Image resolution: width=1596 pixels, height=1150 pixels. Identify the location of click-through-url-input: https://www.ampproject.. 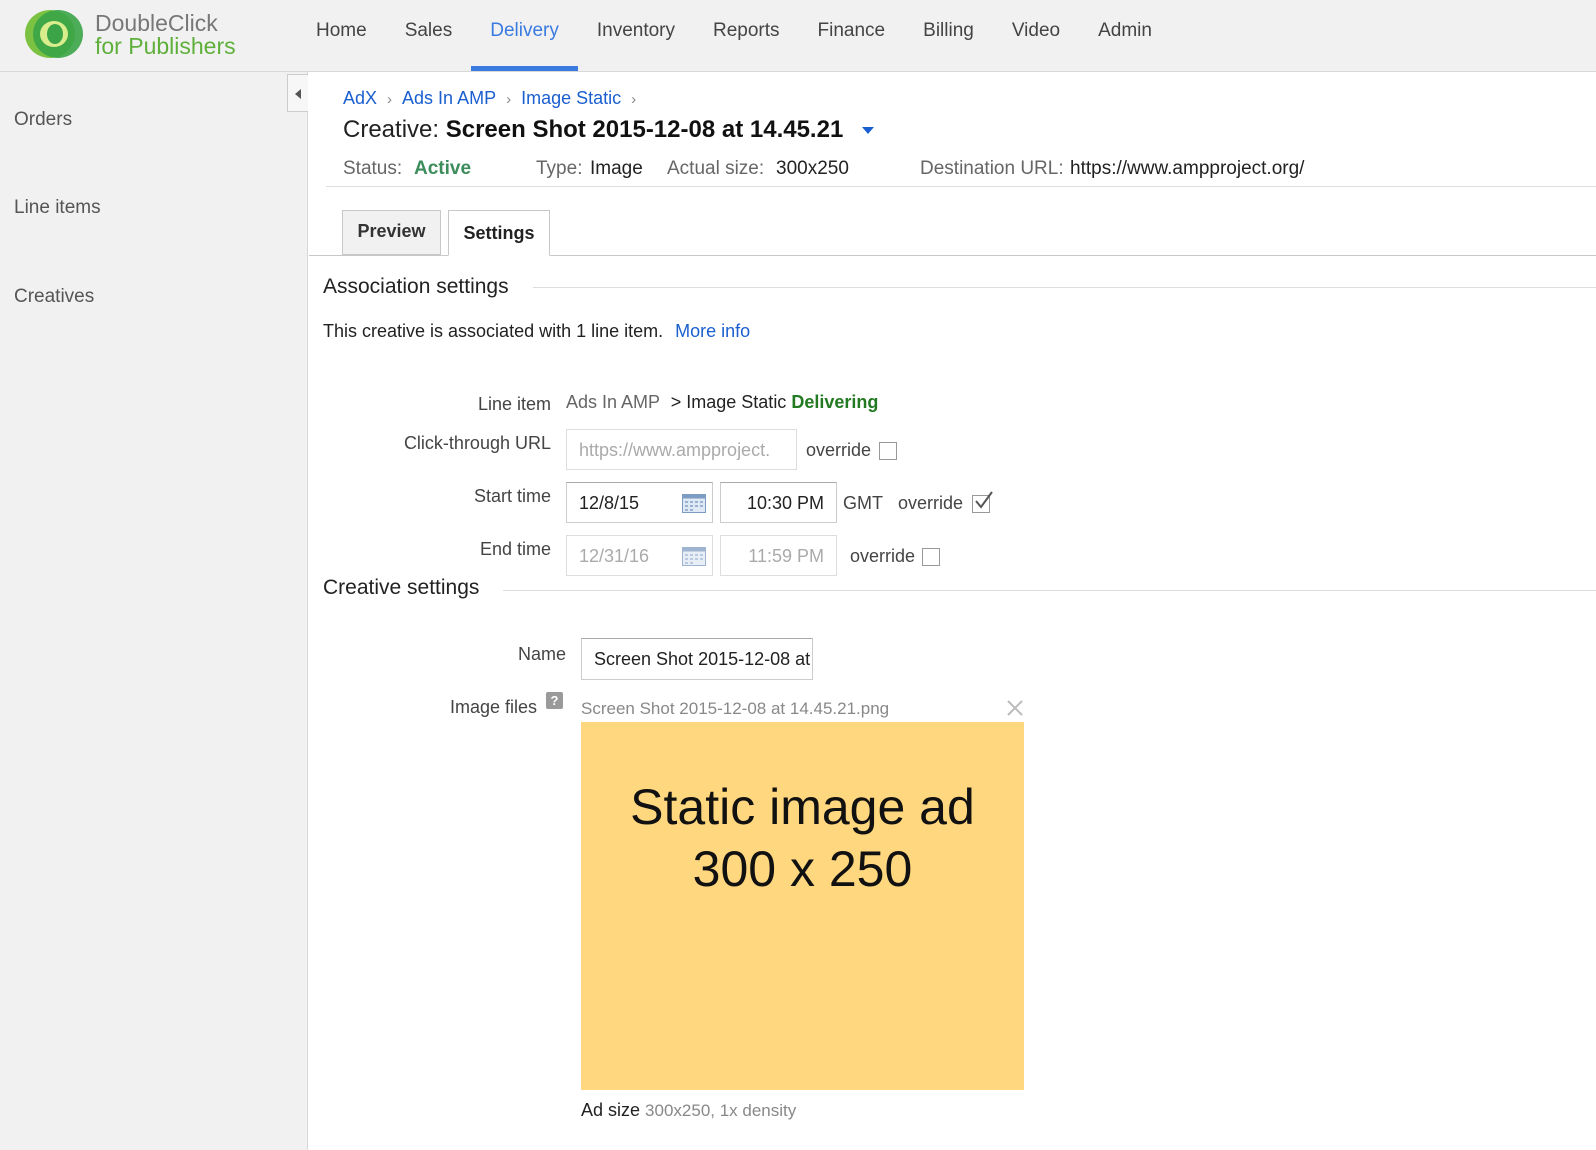
(681, 449).